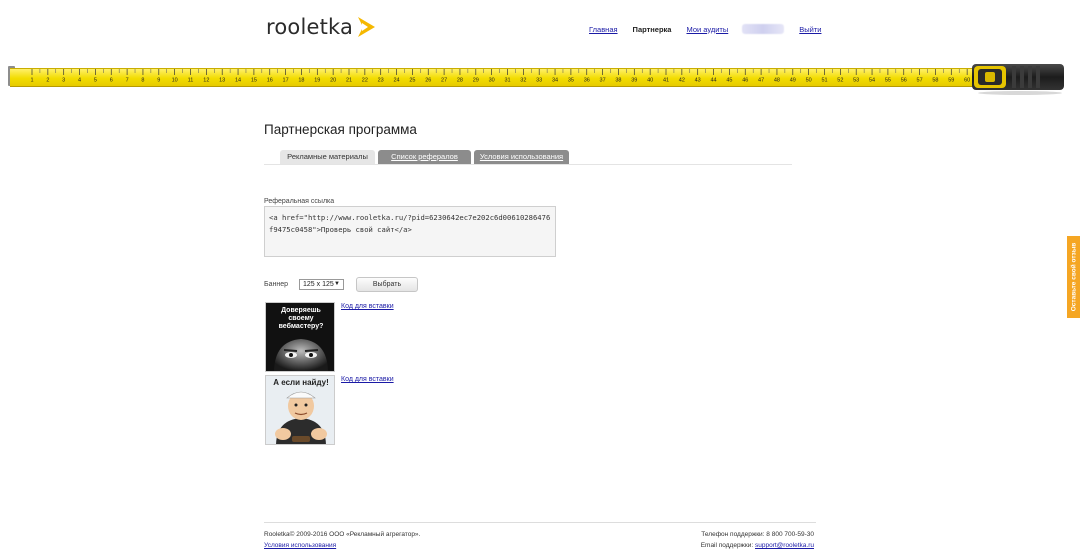 This screenshot has width=1080, height=553. Describe the element at coordinates (349, 81) in the screenshot. I see `tape-number: 21` at that location.